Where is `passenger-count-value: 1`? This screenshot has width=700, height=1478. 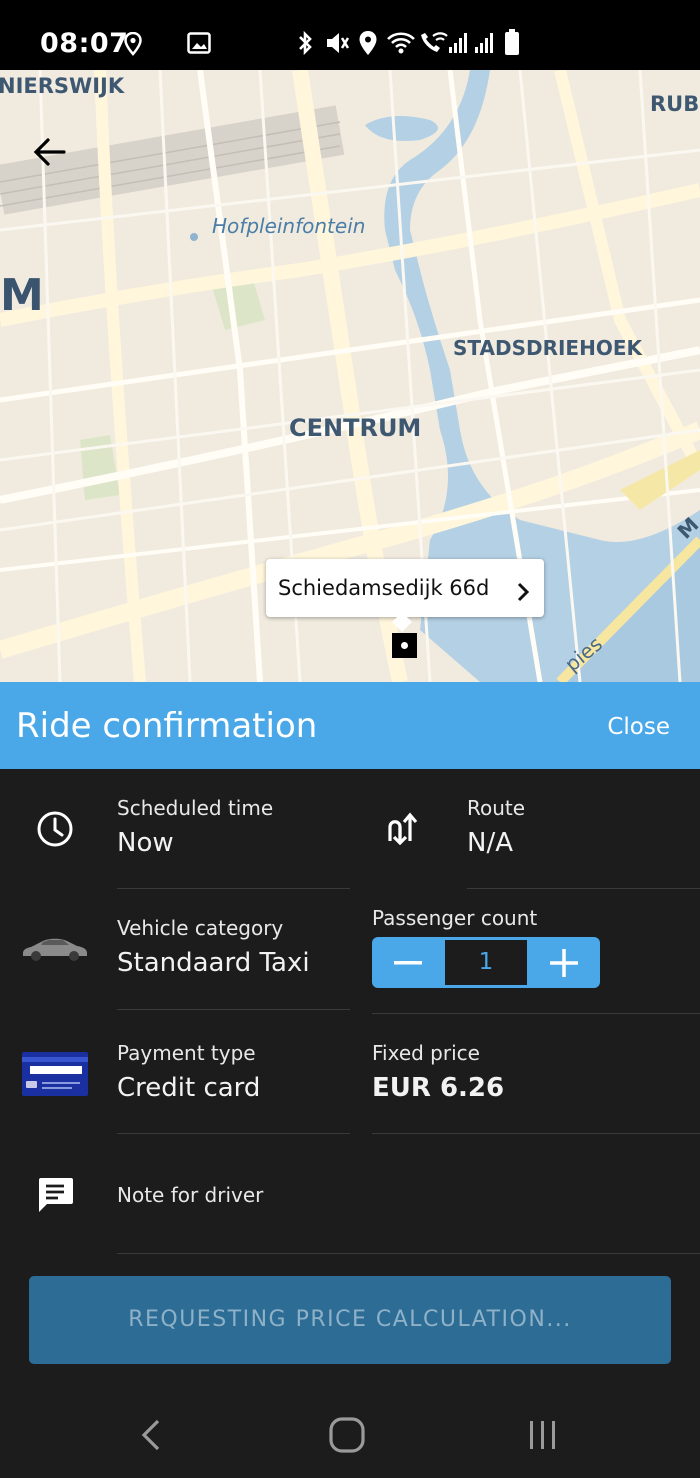
passenger-count-value: 1 is located at coordinates (486, 962).